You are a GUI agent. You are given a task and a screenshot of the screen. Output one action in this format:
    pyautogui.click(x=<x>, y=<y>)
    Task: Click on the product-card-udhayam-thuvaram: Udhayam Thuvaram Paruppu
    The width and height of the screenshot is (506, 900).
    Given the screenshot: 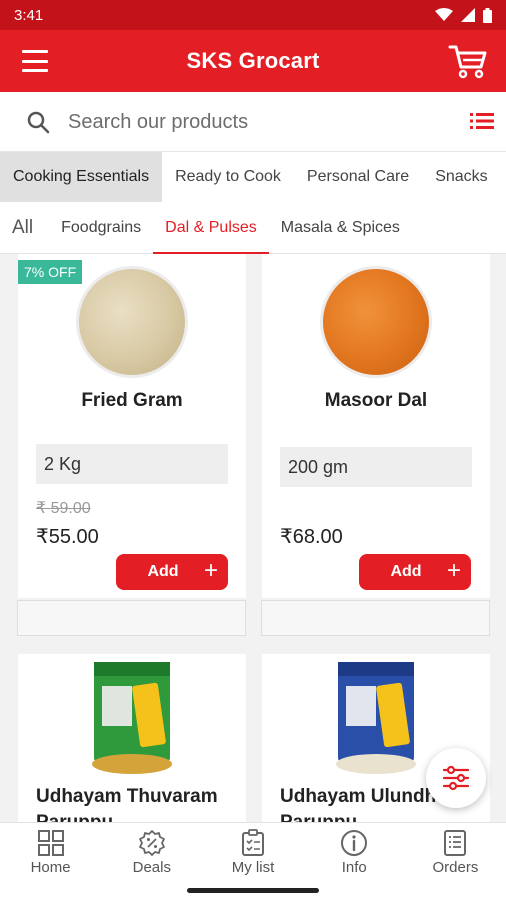 What is the action you would take?
    pyautogui.click(x=132, y=738)
    